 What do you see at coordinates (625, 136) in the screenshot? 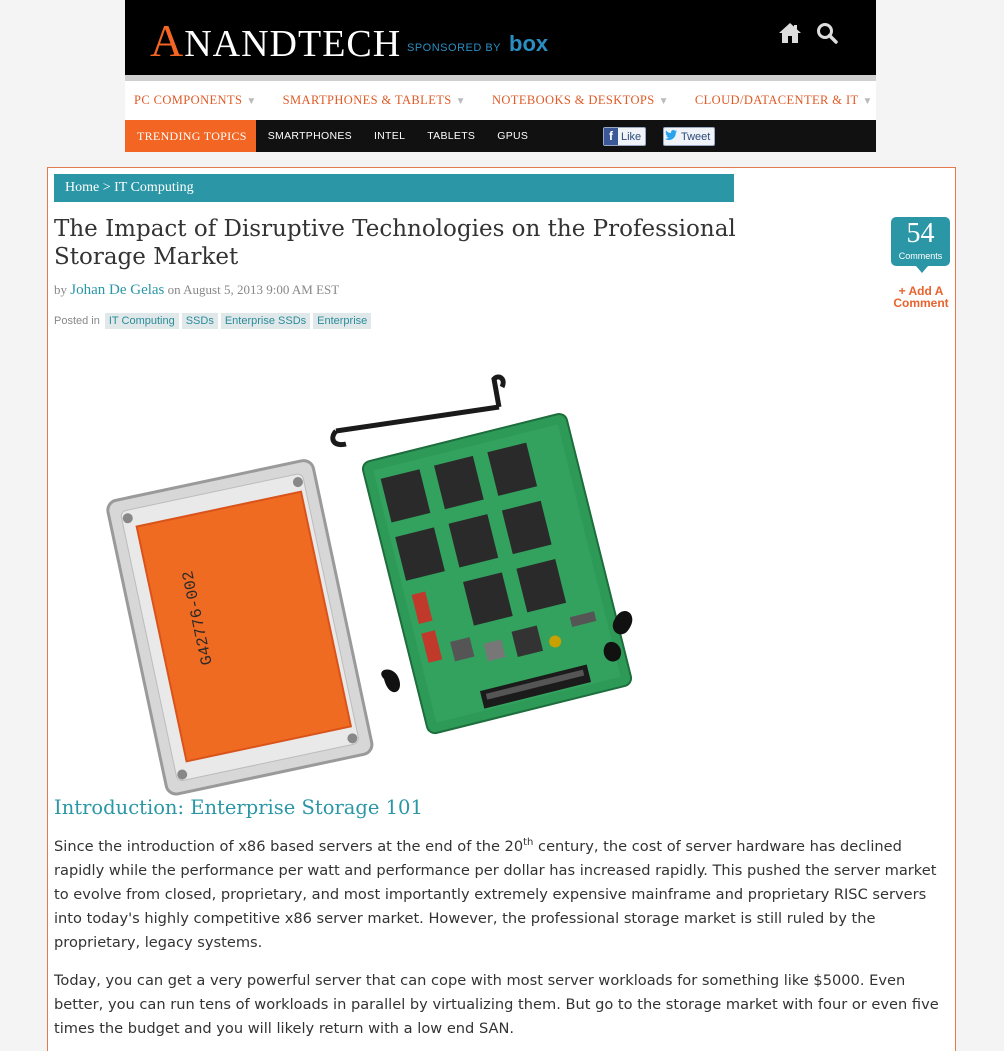
I see `facebook-like-button: f Like` at bounding box center [625, 136].